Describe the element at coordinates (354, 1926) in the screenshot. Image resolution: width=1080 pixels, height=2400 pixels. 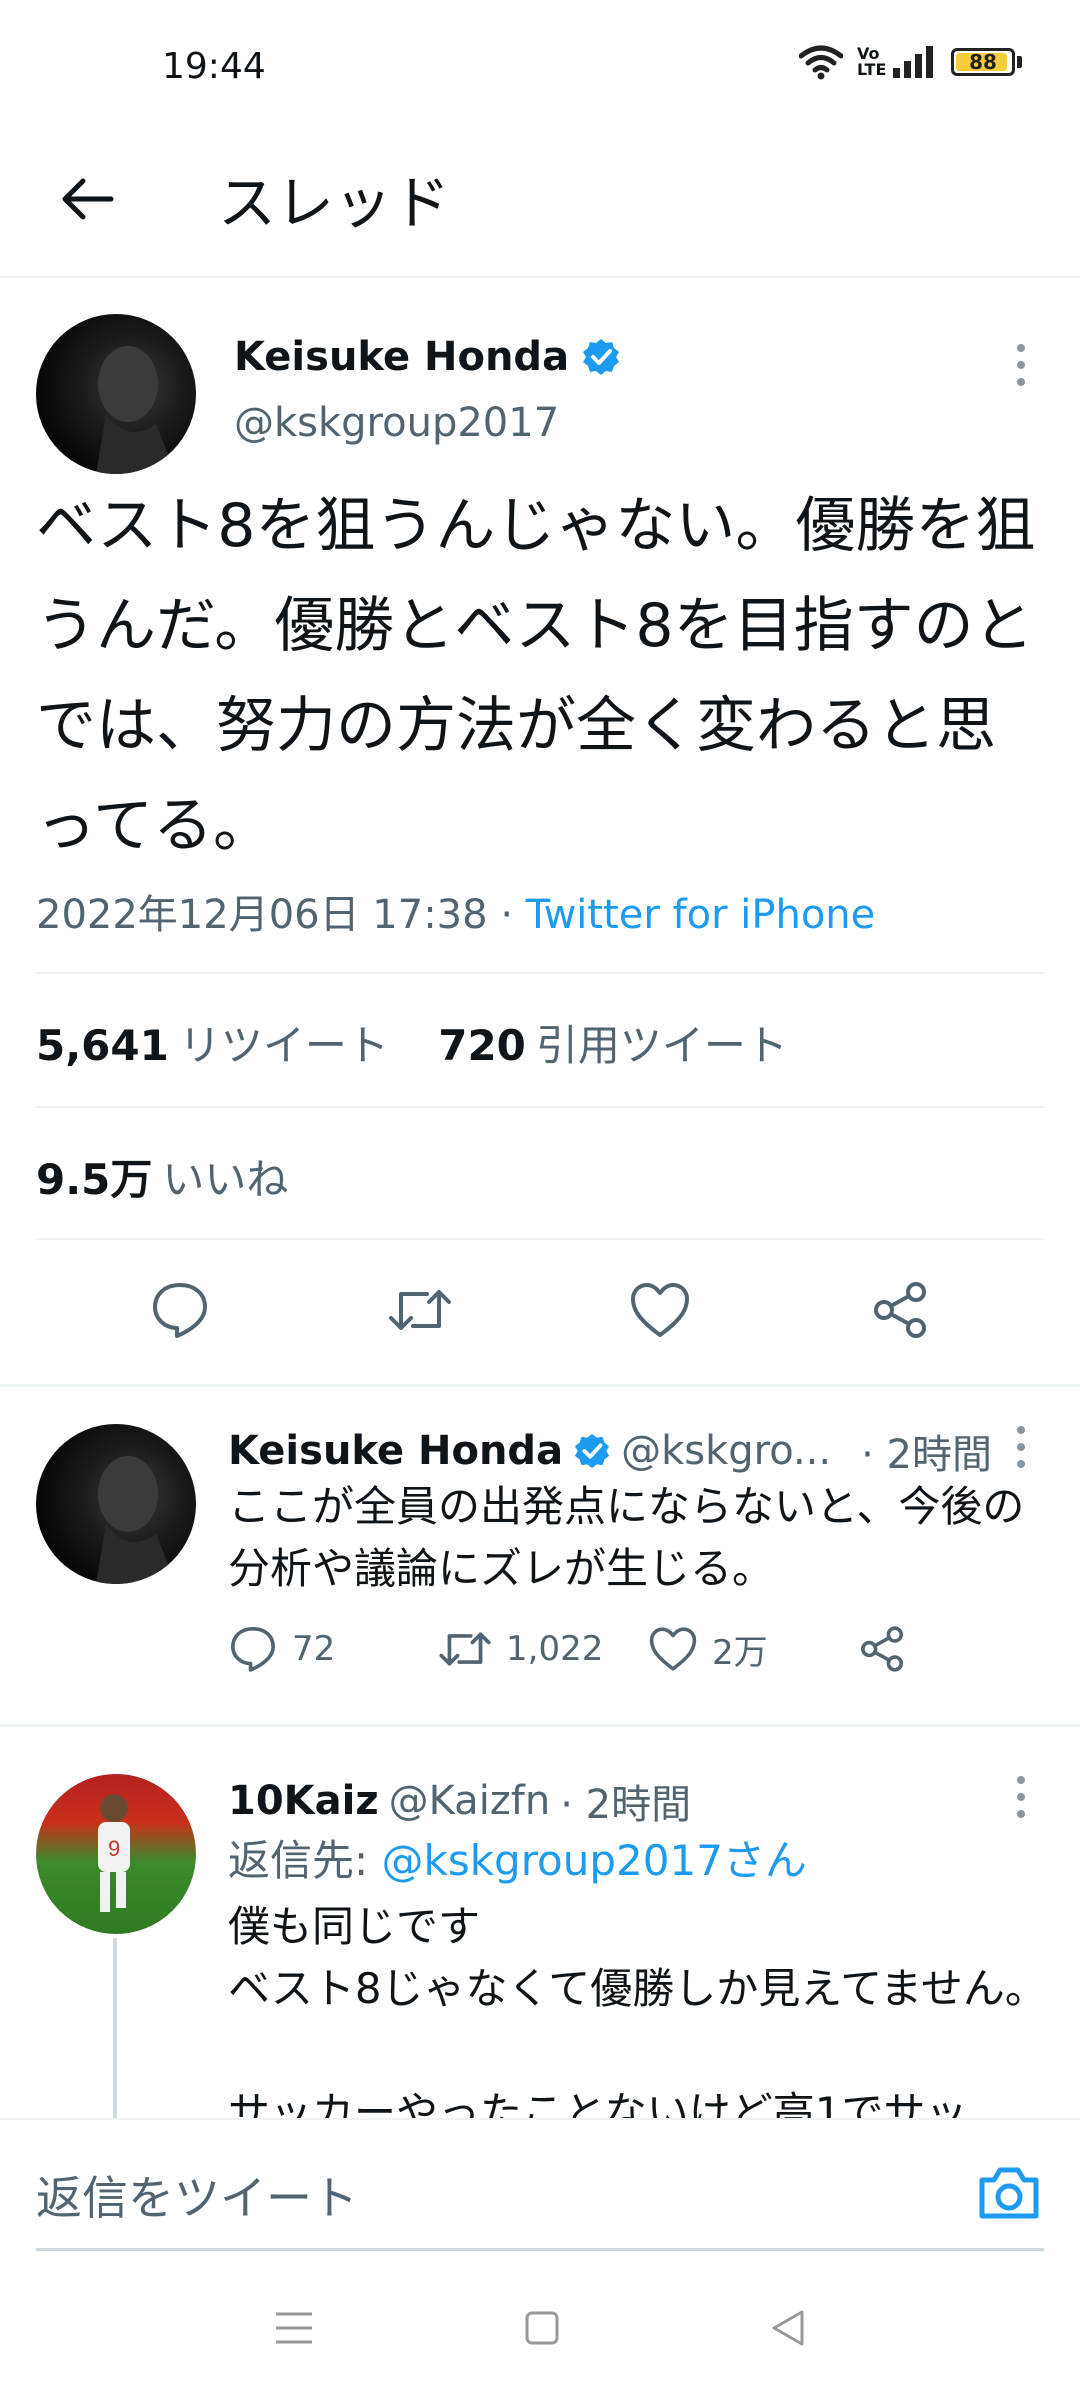
I see `reply-text-line: 僕も同じです` at that location.